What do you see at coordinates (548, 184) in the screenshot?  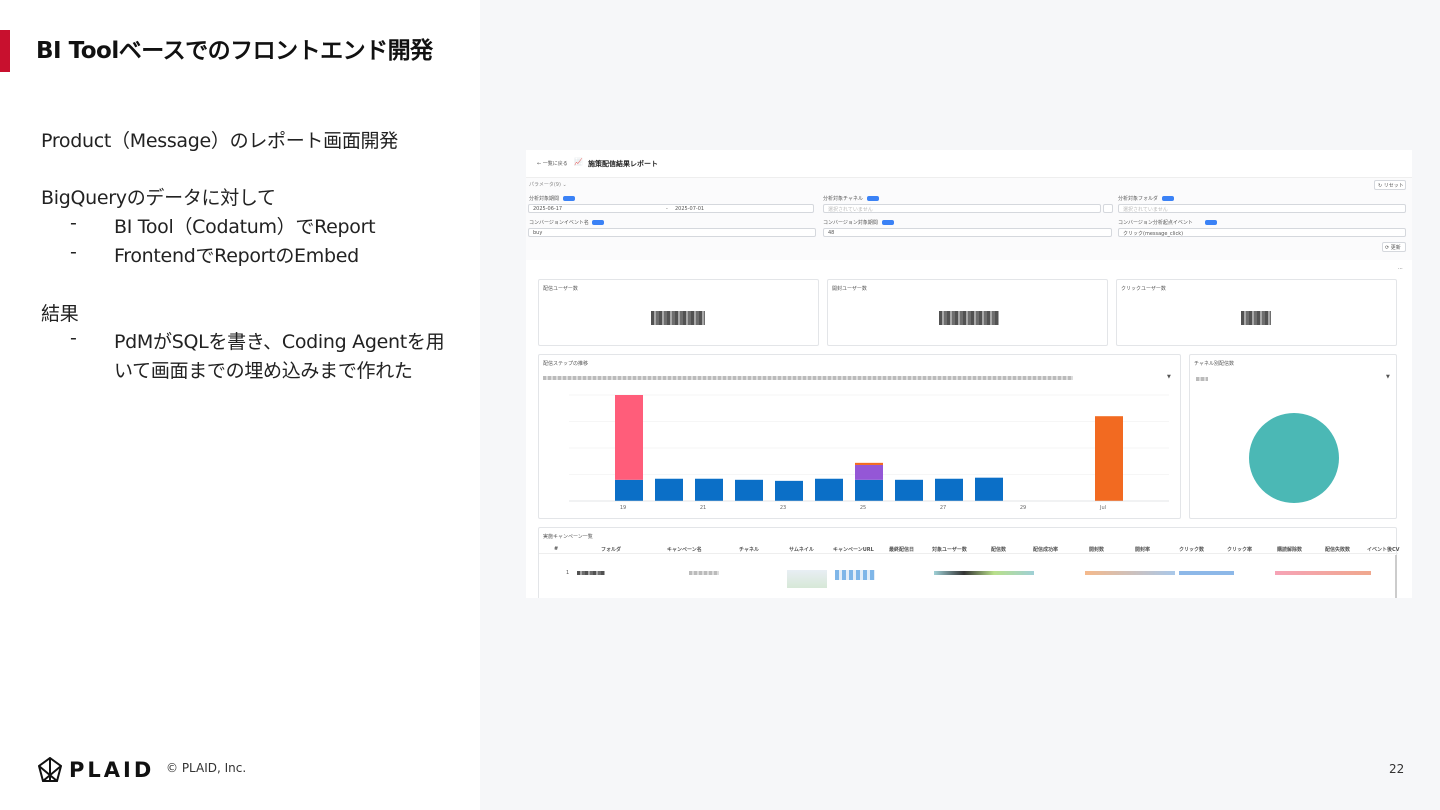 I see `params-toggle: パラメータ(9) ⌄` at bounding box center [548, 184].